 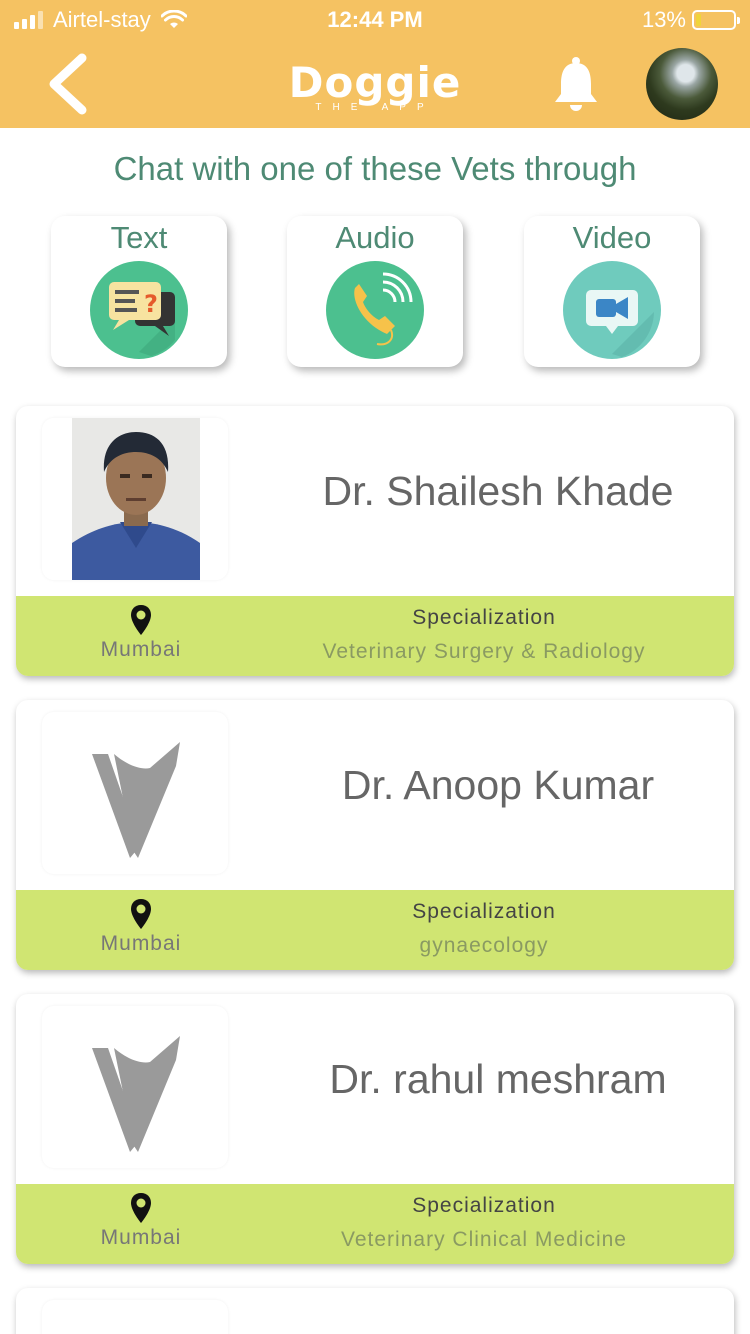 I want to click on app-header: Airtel-stay 12:44 PM 13% Doggie THE APP, so click(x=375, y=64).